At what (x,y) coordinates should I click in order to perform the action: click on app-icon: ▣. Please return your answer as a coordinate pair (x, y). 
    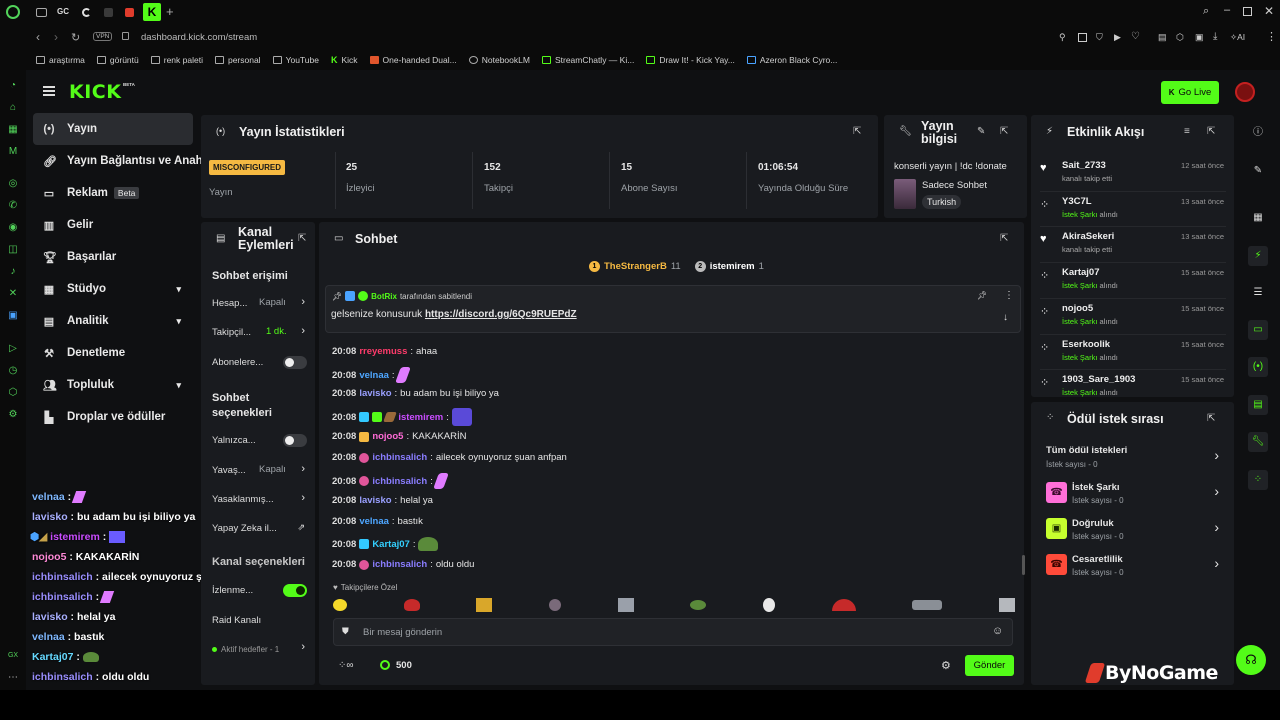
    Looking at the image, I should click on (13, 316).